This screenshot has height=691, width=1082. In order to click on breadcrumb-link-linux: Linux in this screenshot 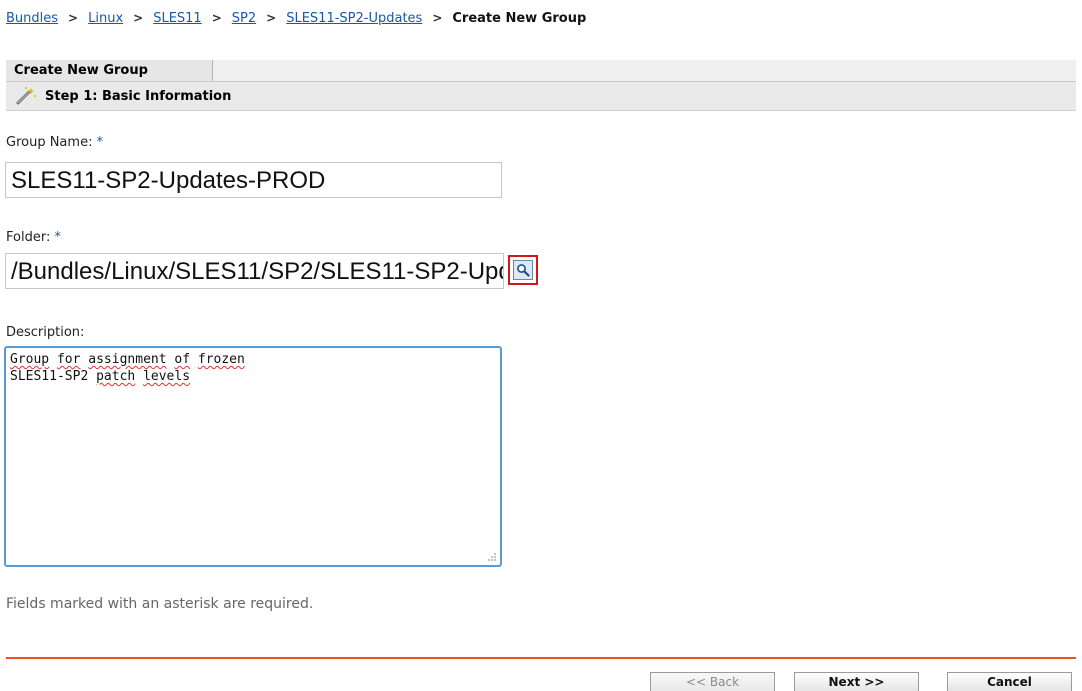, I will do `click(105, 18)`.